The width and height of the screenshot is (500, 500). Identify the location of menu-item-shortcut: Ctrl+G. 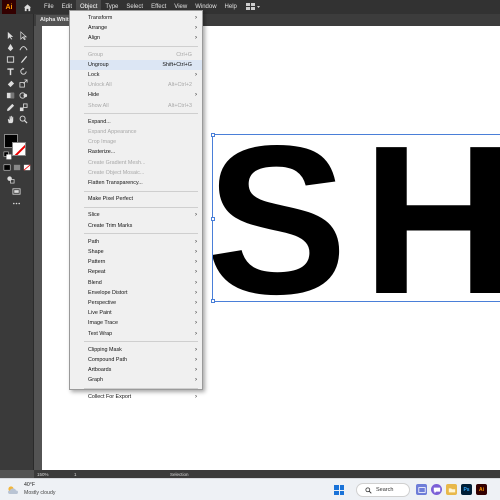
(184, 54).